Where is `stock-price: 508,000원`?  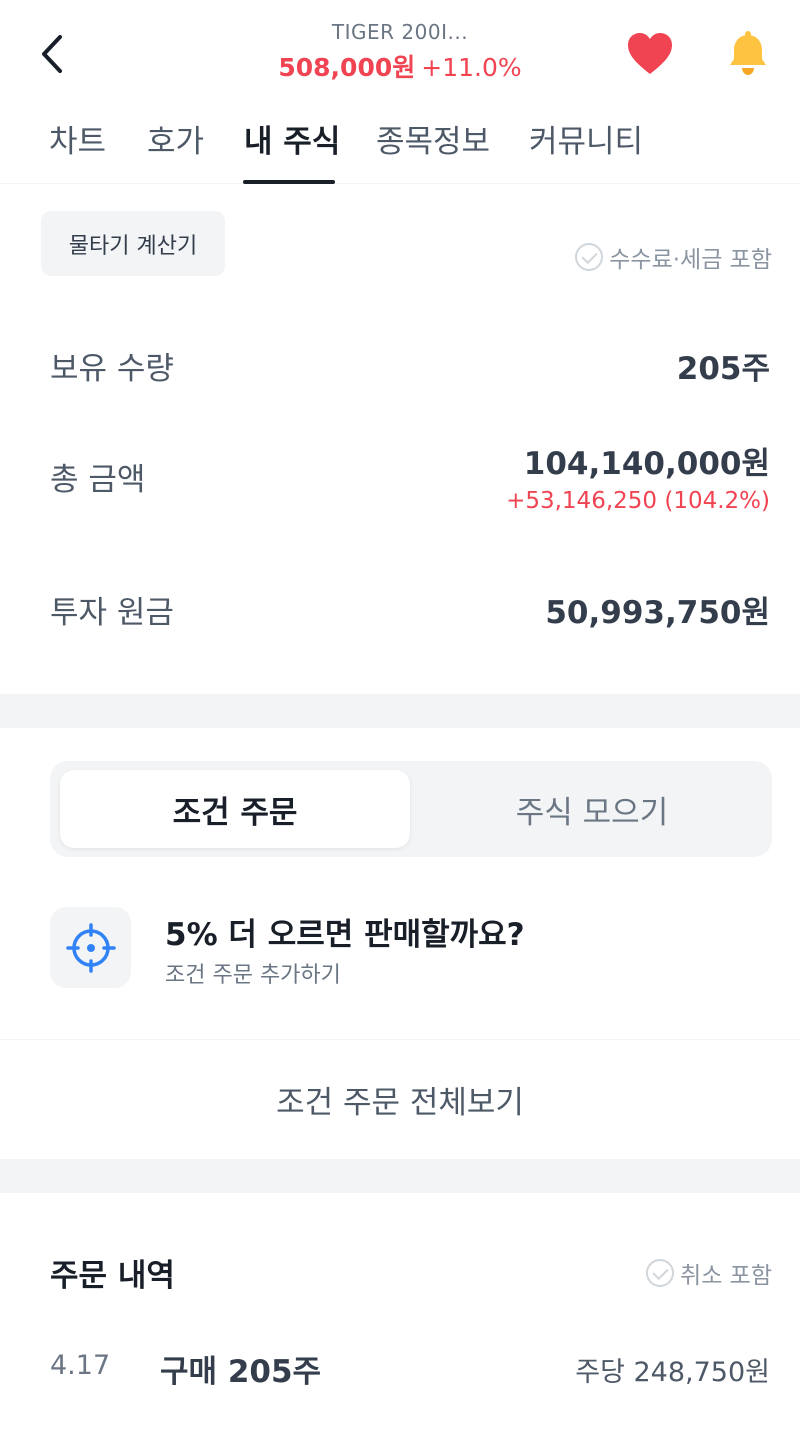
stock-price: 508,000원 is located at coordinates (347, 67).